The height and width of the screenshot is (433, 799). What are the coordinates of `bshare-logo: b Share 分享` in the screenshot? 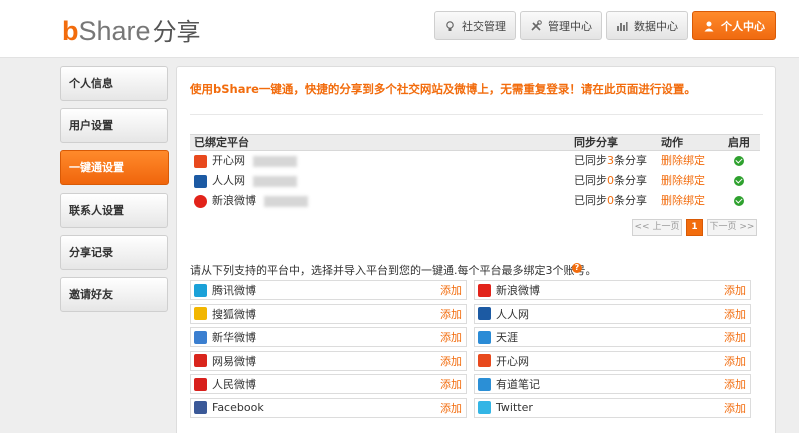 It's located at (131, 29).